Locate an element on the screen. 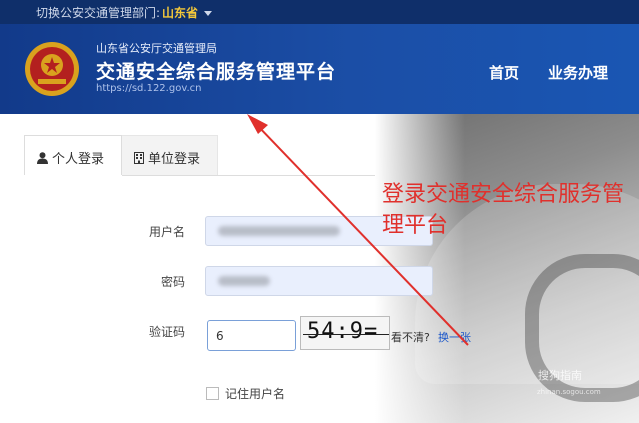 The width and height of the screenshot is (639, 423). platform-title: 交通安全综合服务管理平台 is located at coordinates (216, 72).